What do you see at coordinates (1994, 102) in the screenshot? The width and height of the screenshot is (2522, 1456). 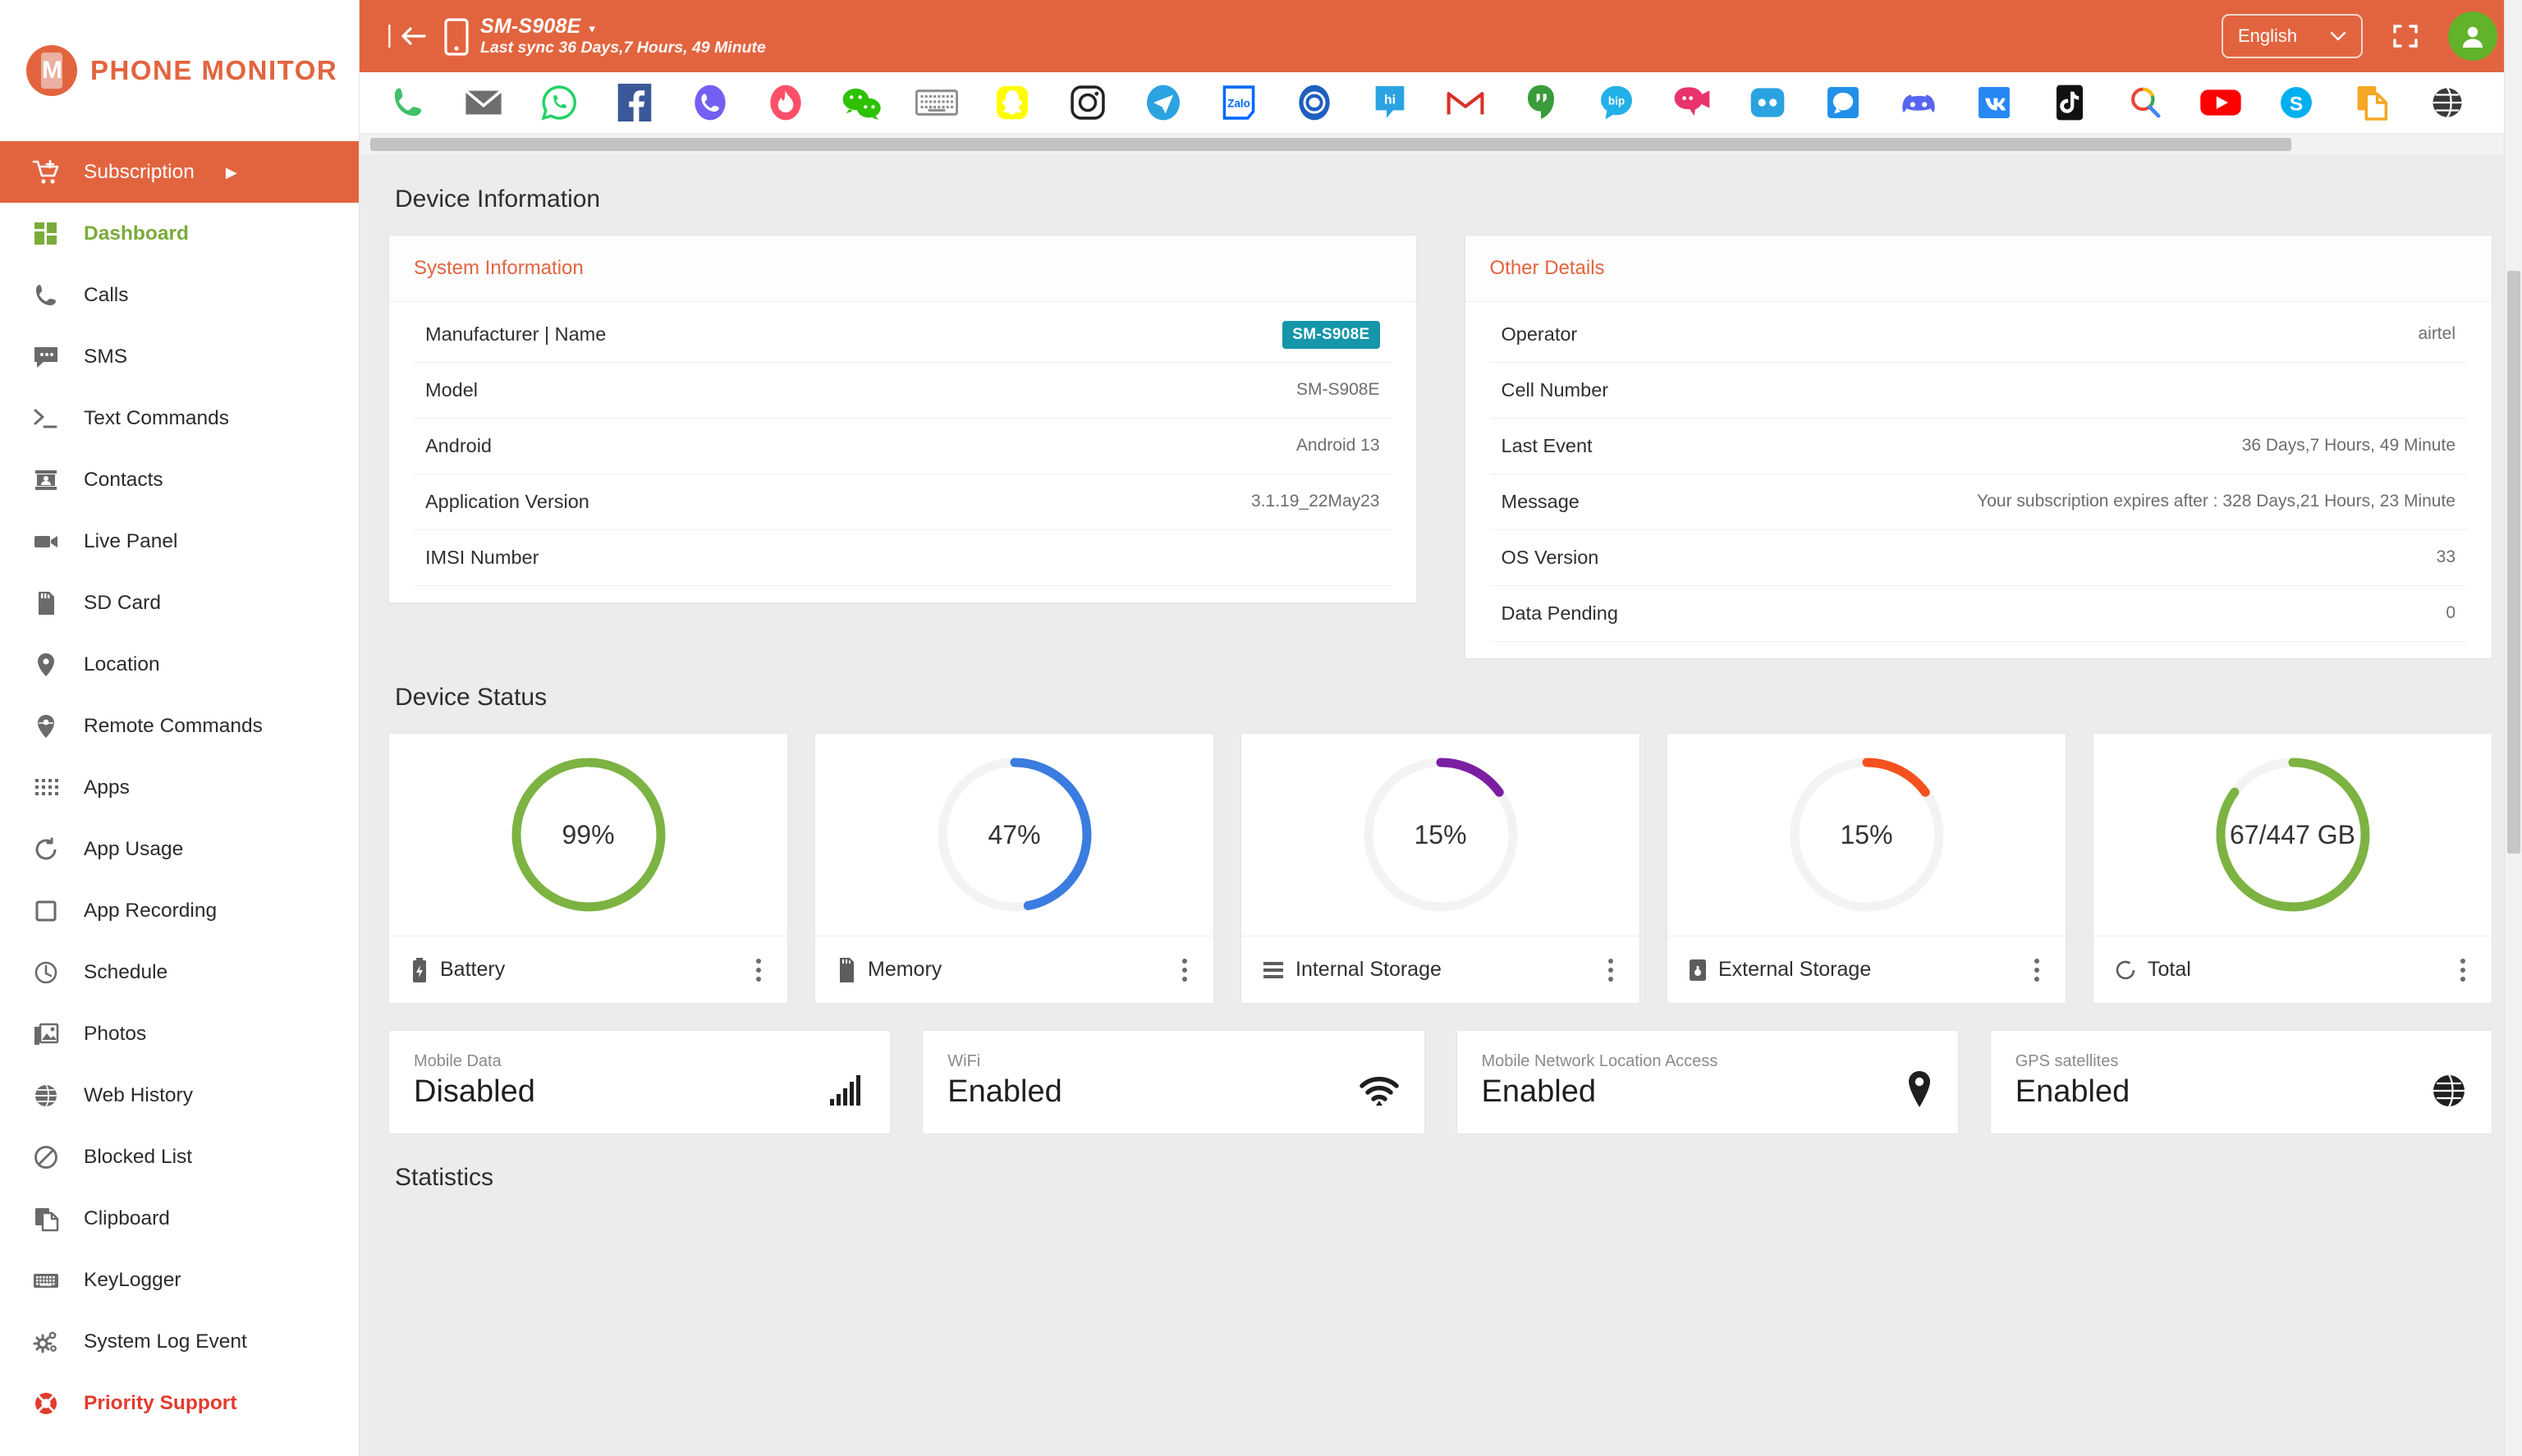 I see `vk-app-icon` at bounding box center [1994, 102].